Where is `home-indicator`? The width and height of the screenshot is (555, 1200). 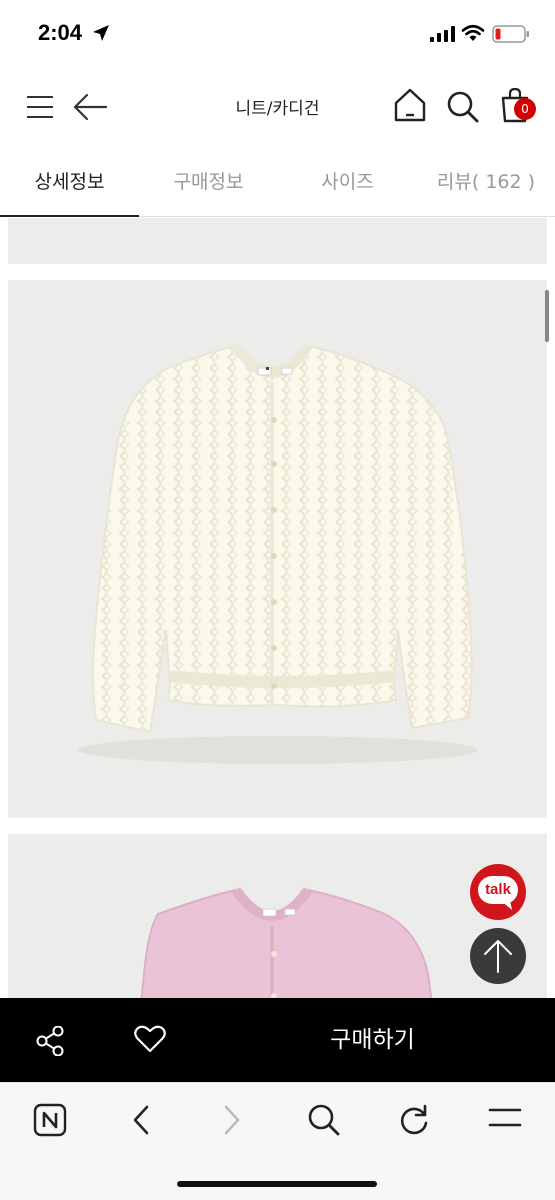 home-indicator is located at coordinates (277, 1184).